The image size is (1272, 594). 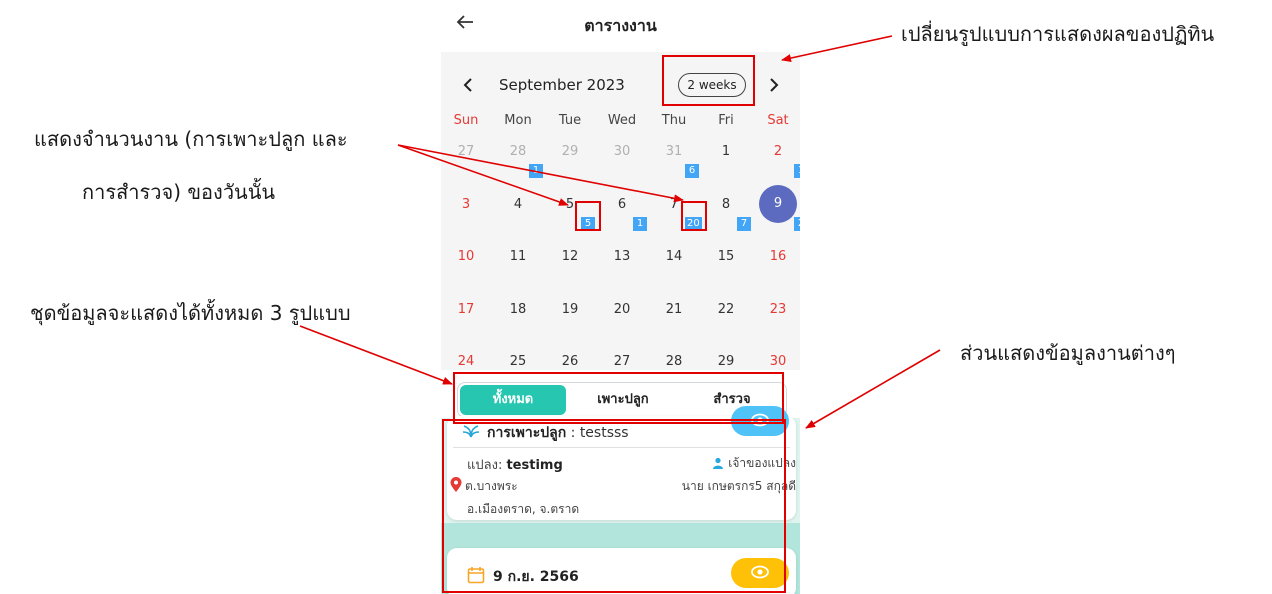 What do you see at coordinates (491, 486) in the screenshot?
I see `address-subdistrict: ต.บางพระ` at bounding box center [491, 486].